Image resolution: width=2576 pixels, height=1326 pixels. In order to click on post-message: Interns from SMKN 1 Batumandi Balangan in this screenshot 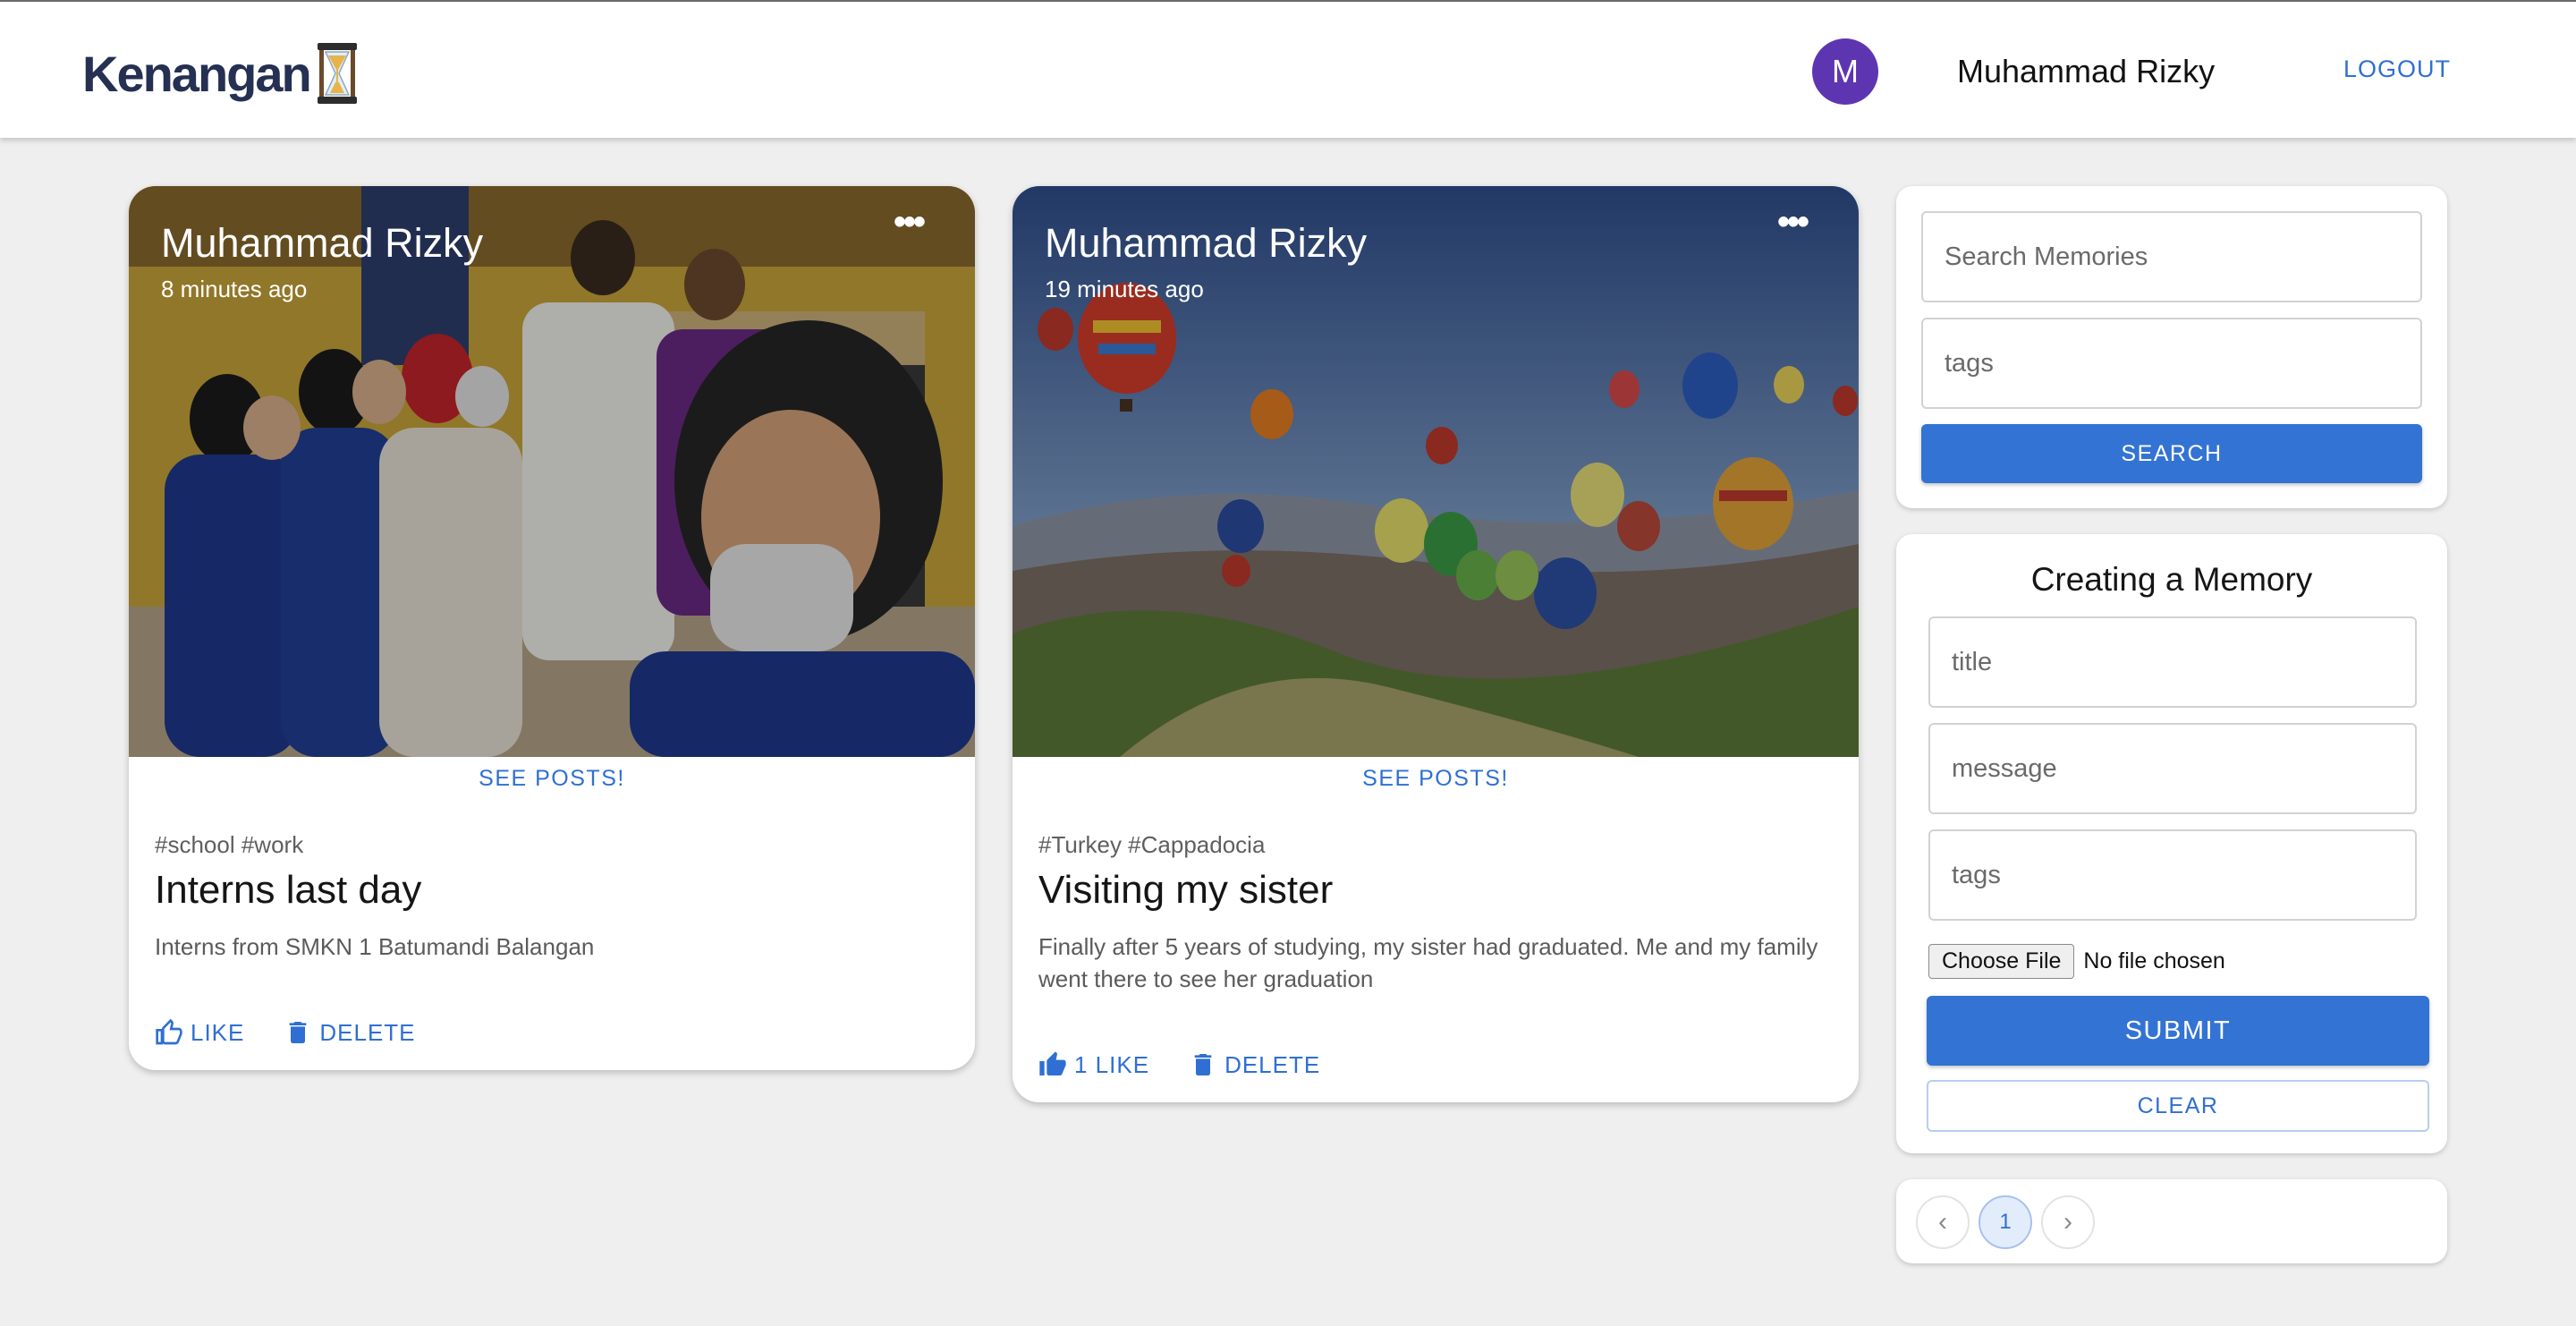, I will do `click(375, 947)`.